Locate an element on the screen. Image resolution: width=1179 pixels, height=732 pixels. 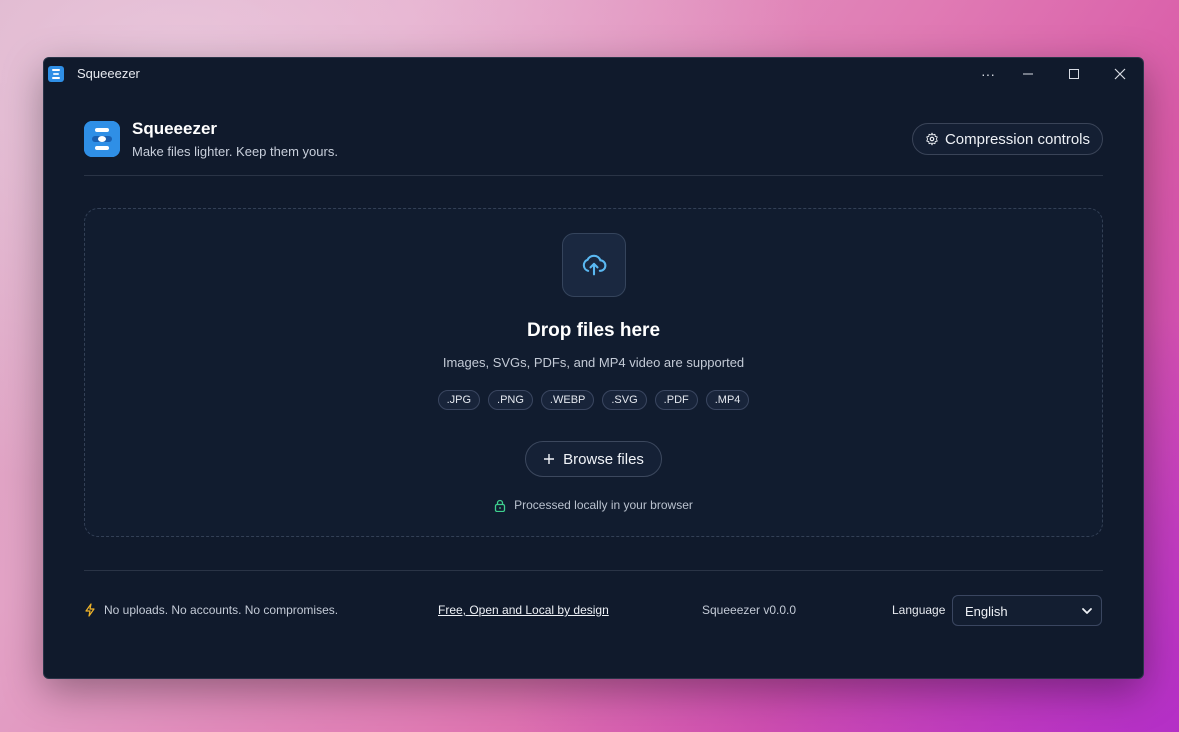
close-icon is located at coordinates (1120, 74).